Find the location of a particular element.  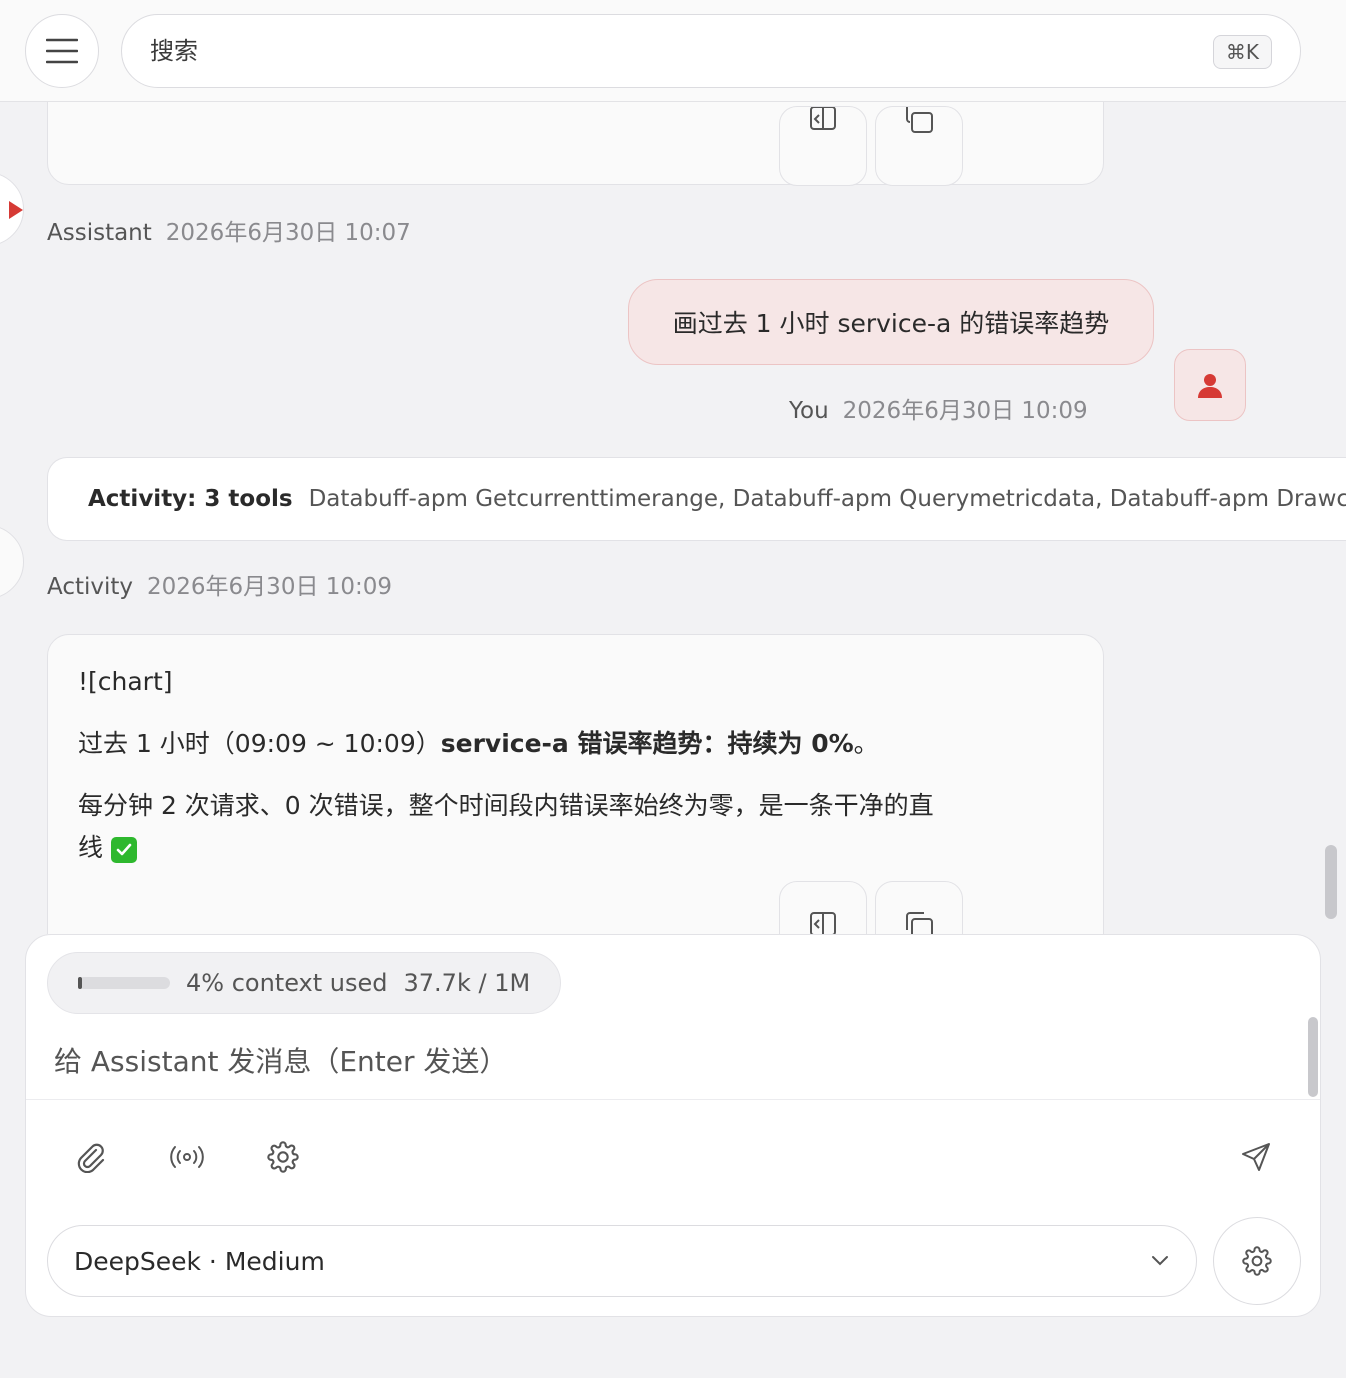

model-settings-button is located at coordinates (1257, 1261).